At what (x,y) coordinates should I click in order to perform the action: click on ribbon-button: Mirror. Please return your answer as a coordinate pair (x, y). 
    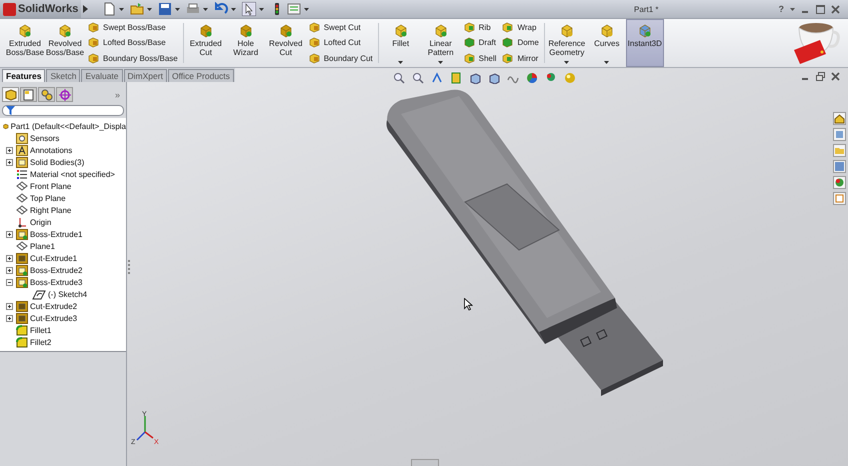
    Looking at the image, I should click on (520, 58).